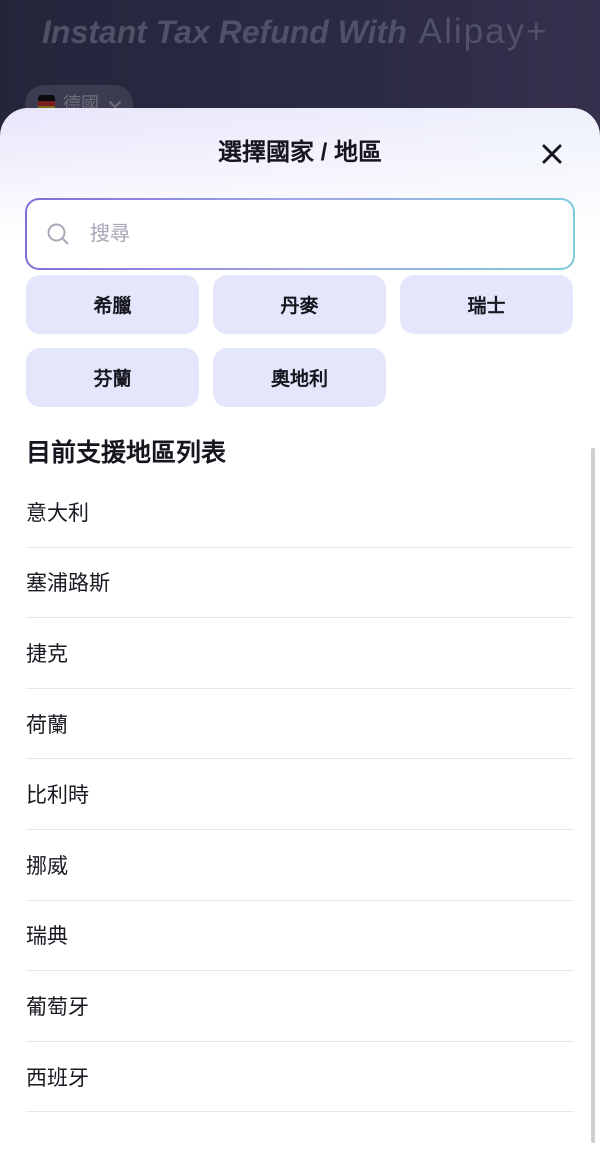 The width and height of the screenshot is (600, 1149). What do you see at coordinates (300, 583) in the screenshot?
I see `country-list-item: 塞浦路斯` at bounding box center [300, 583].